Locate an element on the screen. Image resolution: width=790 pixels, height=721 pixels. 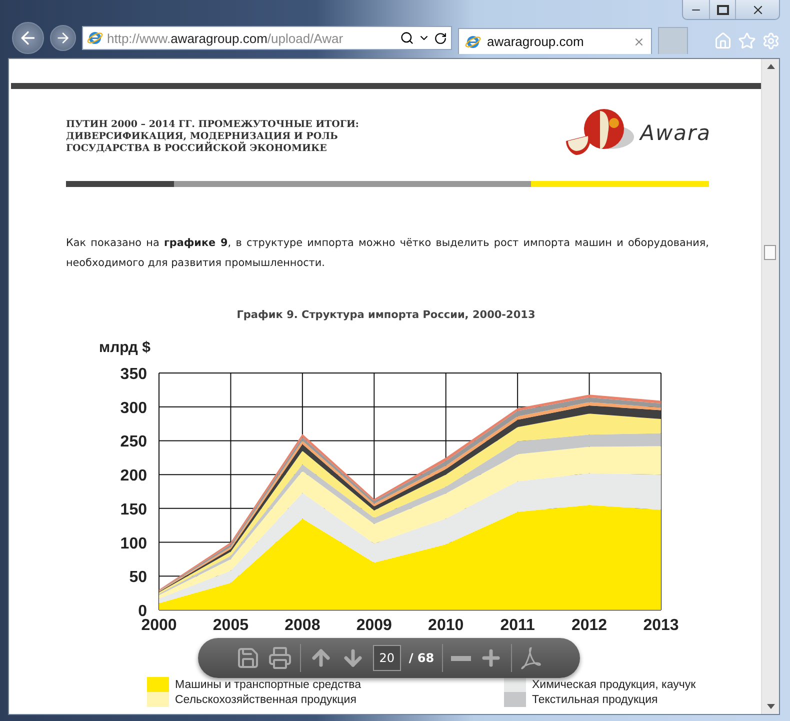
legend-label: Текстильная продукция is located at coordinates (595, 700).